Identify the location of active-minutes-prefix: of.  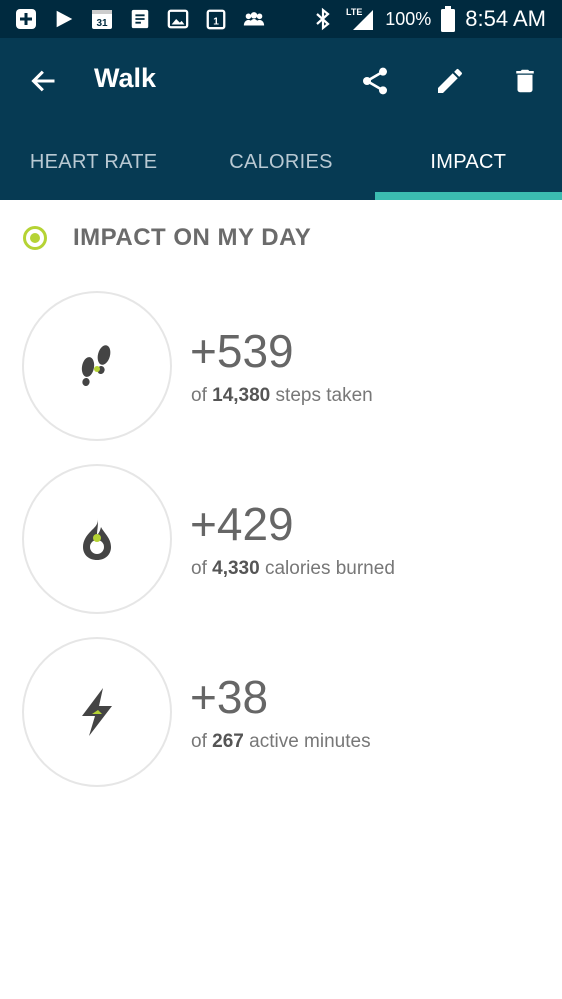
(199, 741).